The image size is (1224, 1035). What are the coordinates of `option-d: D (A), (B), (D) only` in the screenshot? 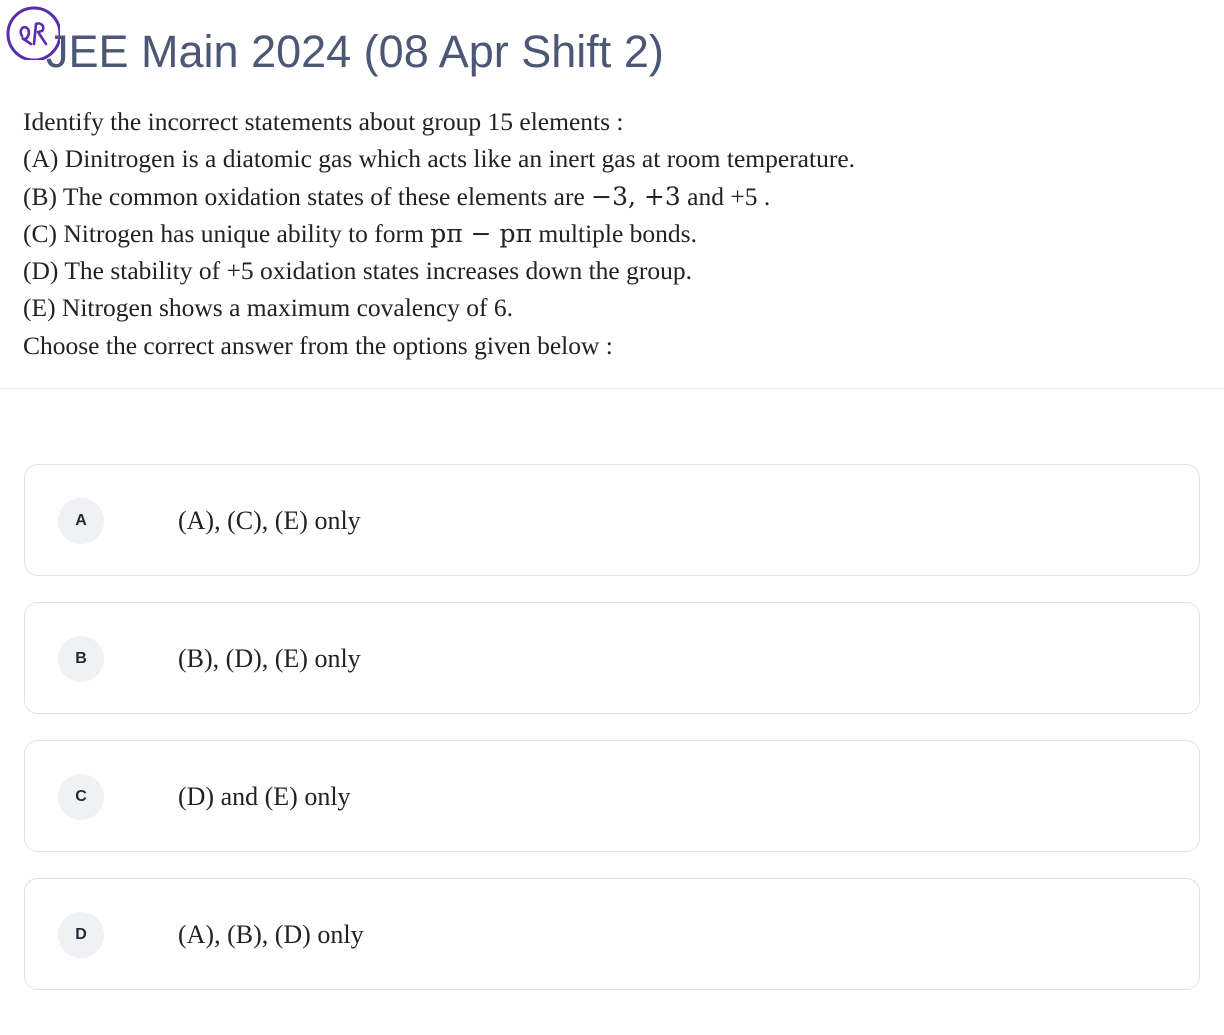 It's located at (612, 934).